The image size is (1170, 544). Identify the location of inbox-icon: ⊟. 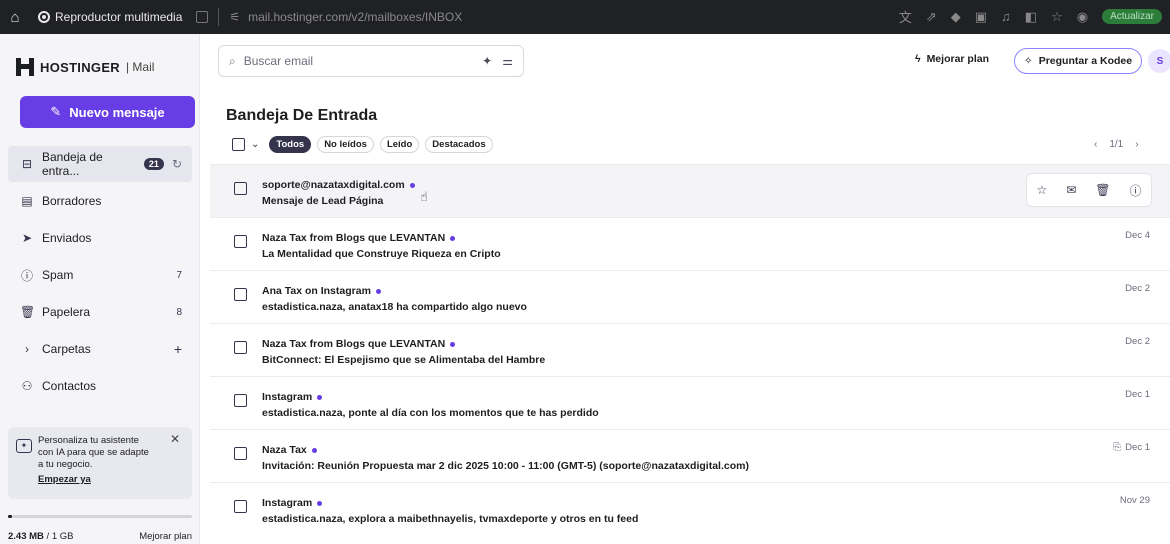
(27, 164).